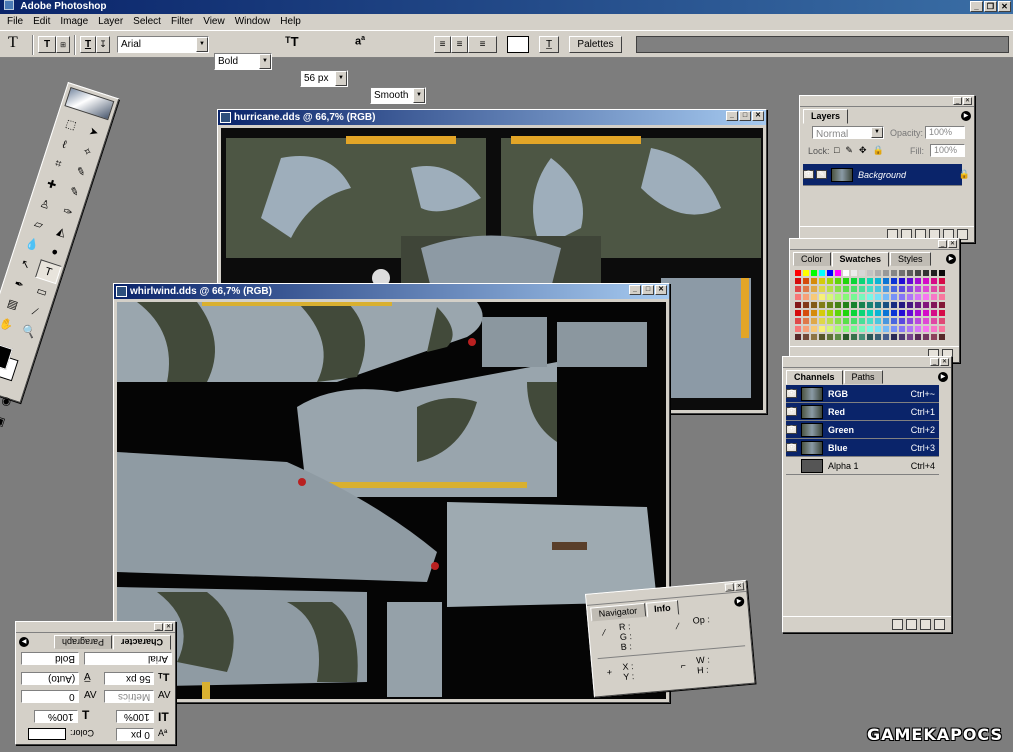  I want to click on font-size-select: 56 px ▼, so click(324, 78).